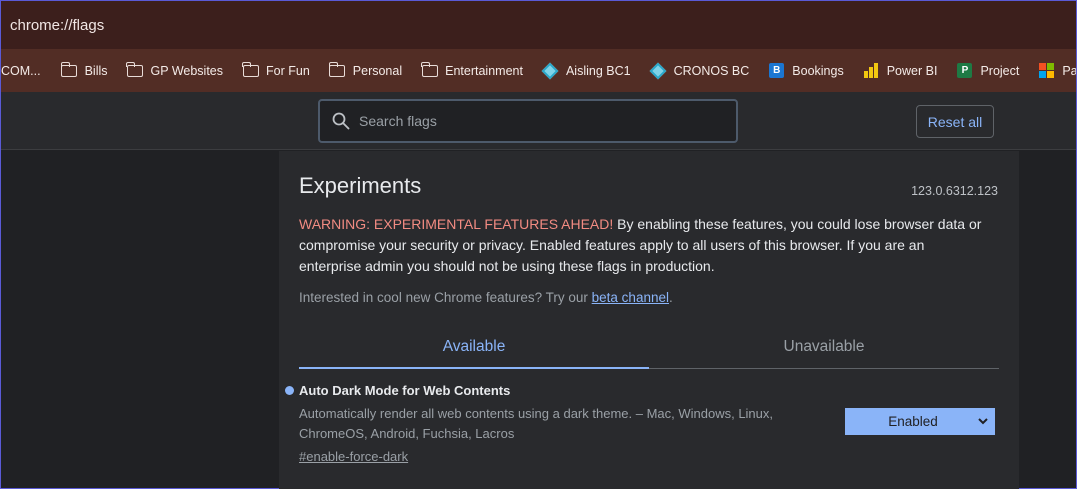 The width and height of the screenshot is (1077, 489). I want to click on version-label: 123.0.6312.123, so click(954, 191).